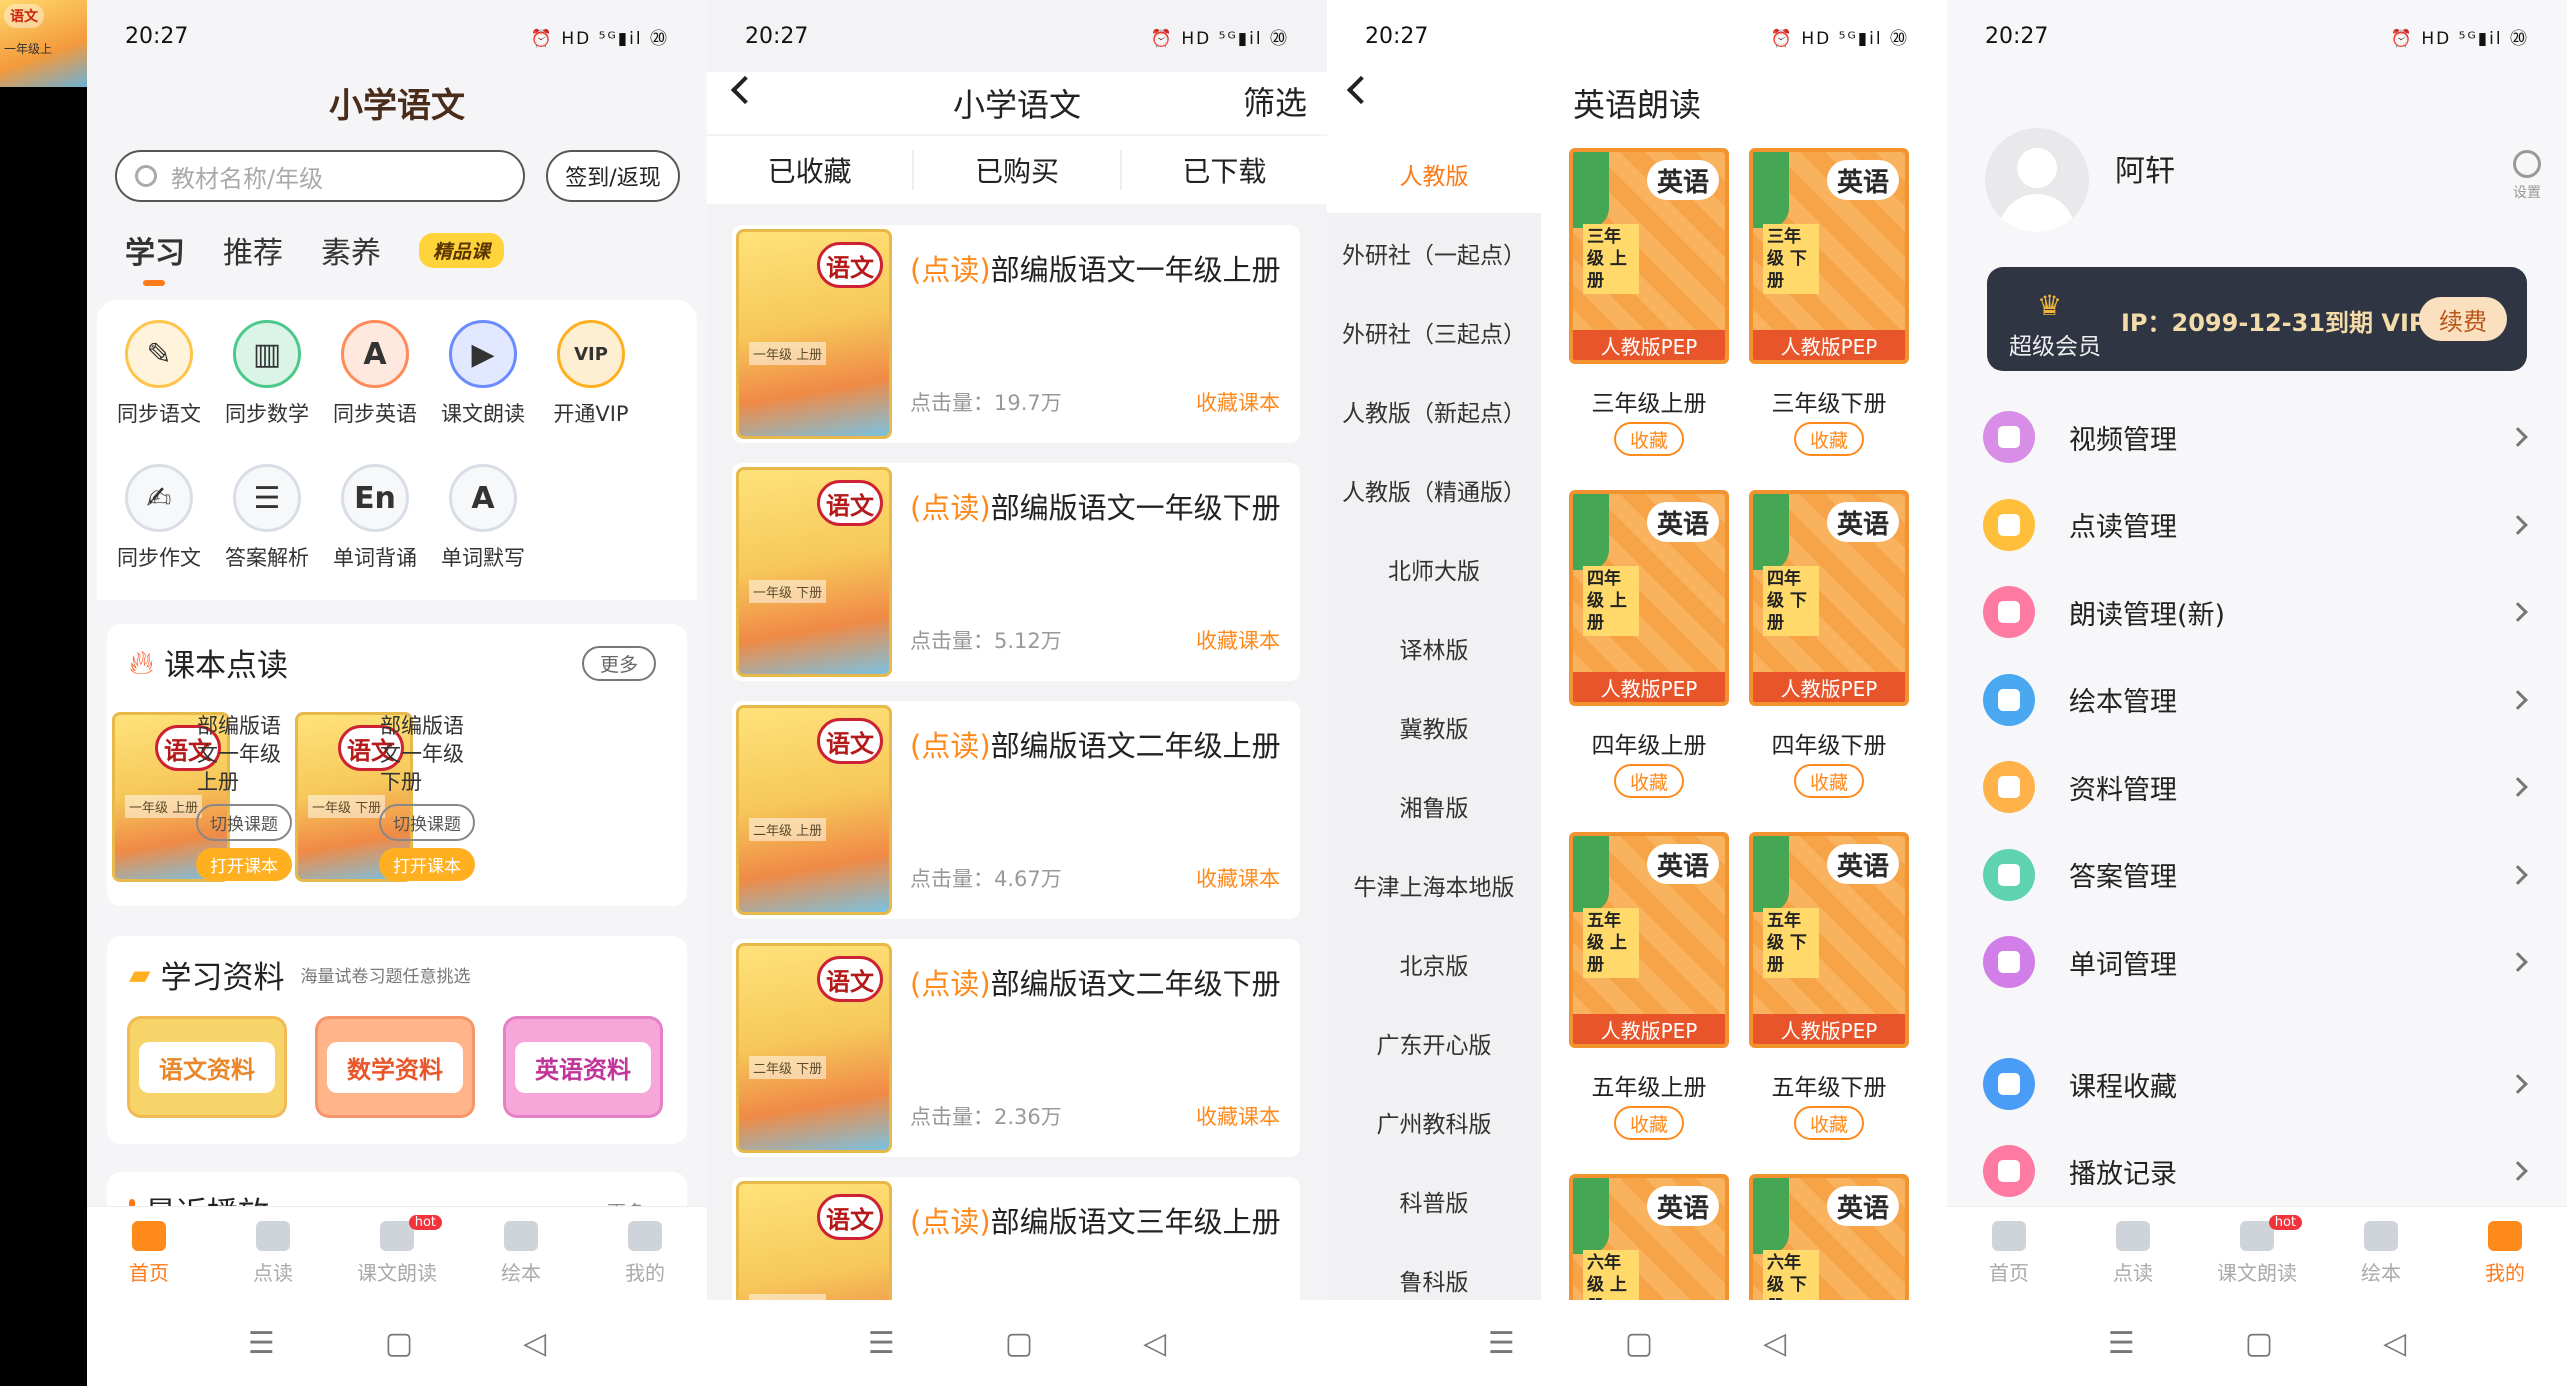 This screenshot has height=1386, width=2567. I want to click on profile-menu-item: 视频管理, so click(2261, 437).